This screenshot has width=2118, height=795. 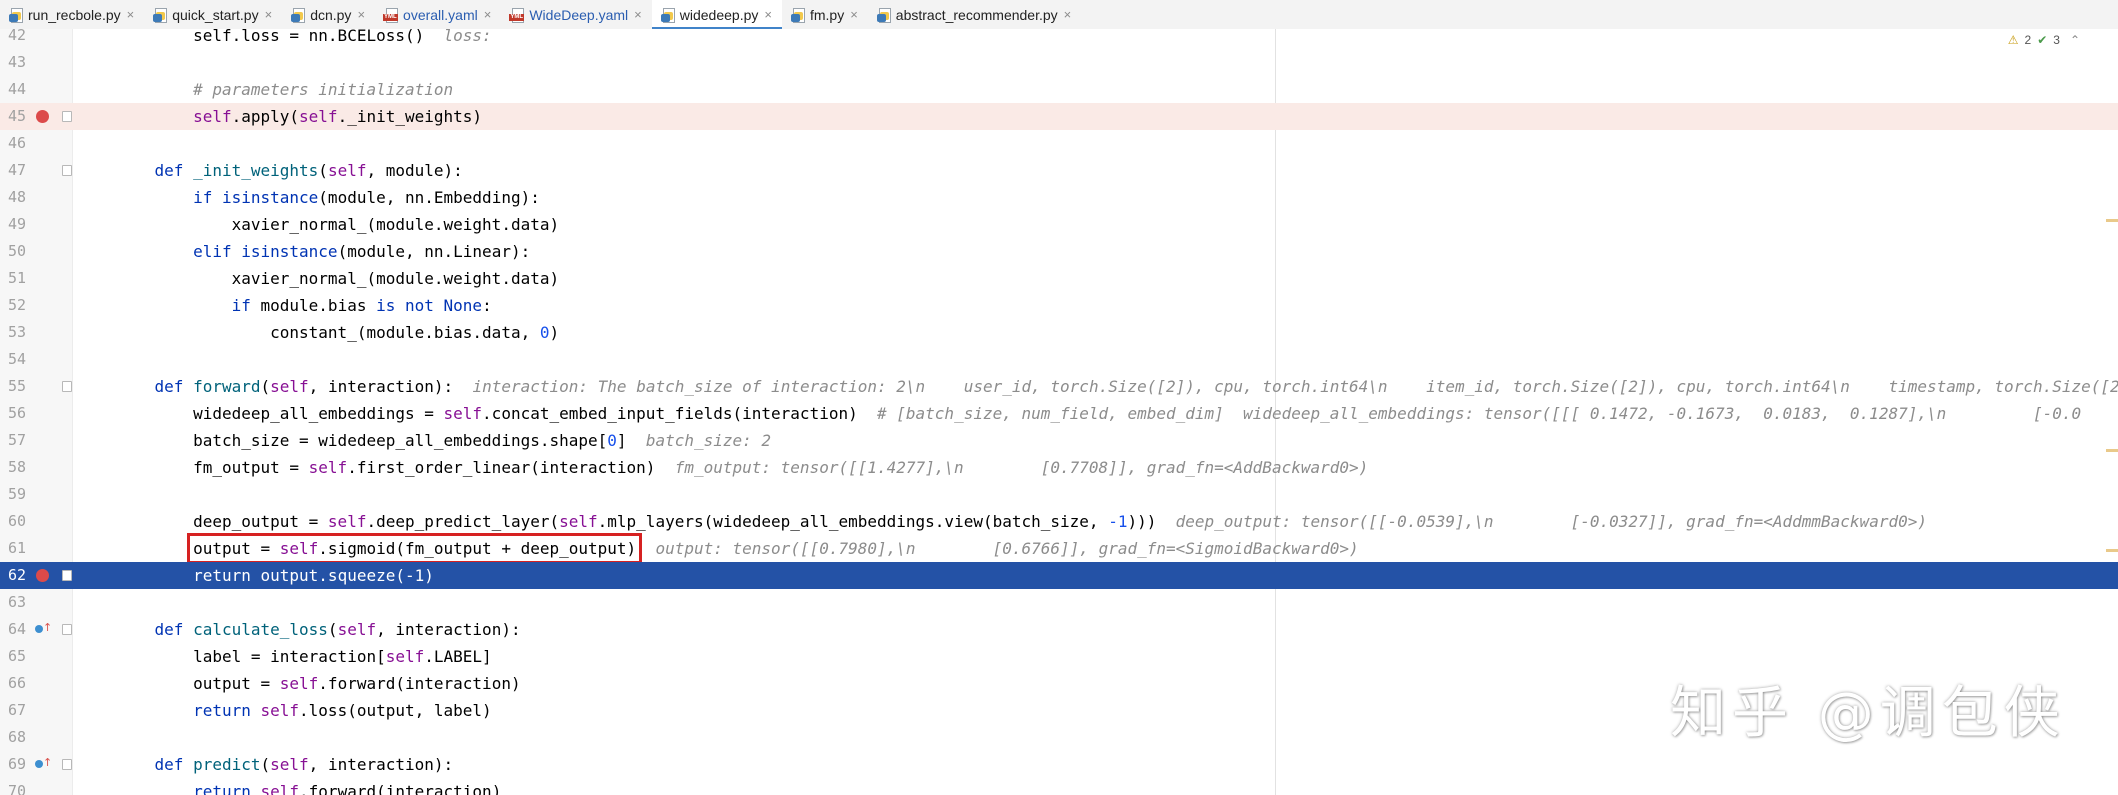 What do you see at coordinates (576, 14) in the screenshot?
I see `tab-widedeep-yaml: WideDeep.yaml ×` at bounding box center [576, 14].